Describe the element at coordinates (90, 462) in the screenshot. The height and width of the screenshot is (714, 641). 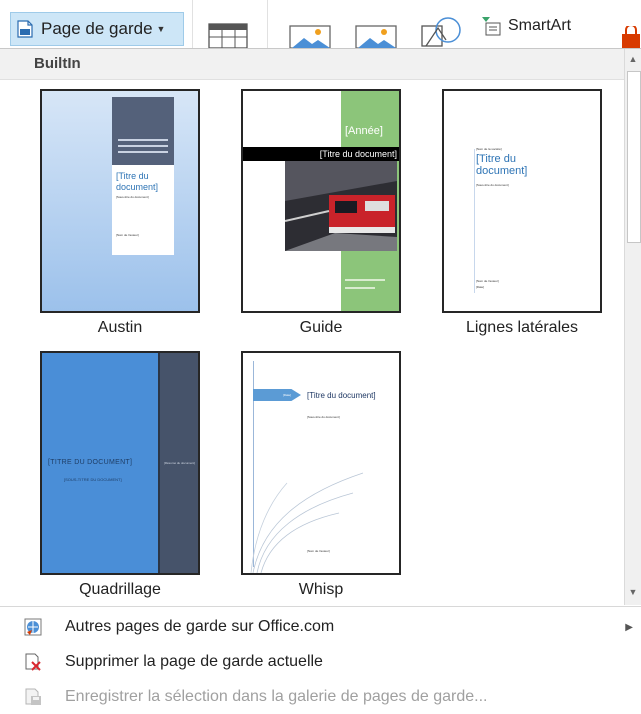
I see `template-title-text: [TITRE DU DOCUMENT]` at that location.